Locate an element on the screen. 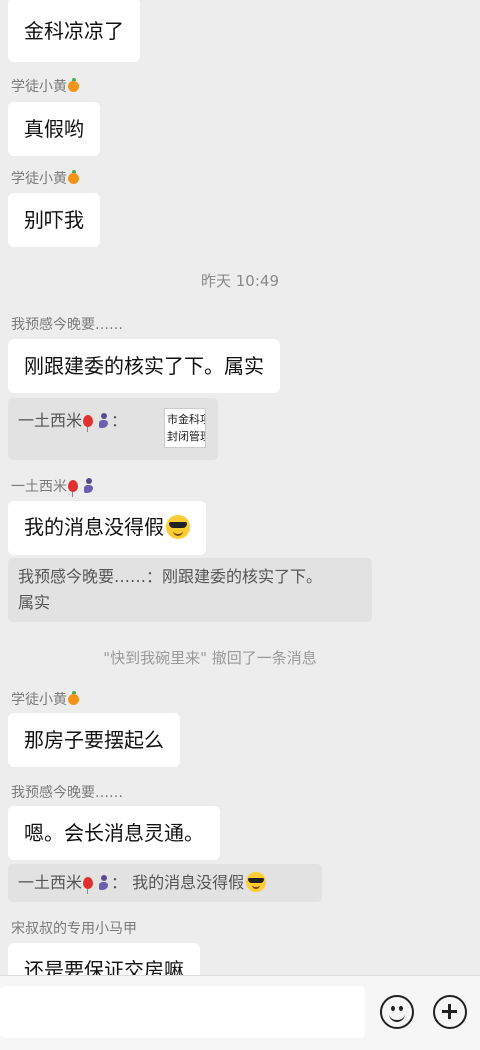 The image size is (480, 1050). message-bubble: 真假哟 is located at coordinates (54, 129).